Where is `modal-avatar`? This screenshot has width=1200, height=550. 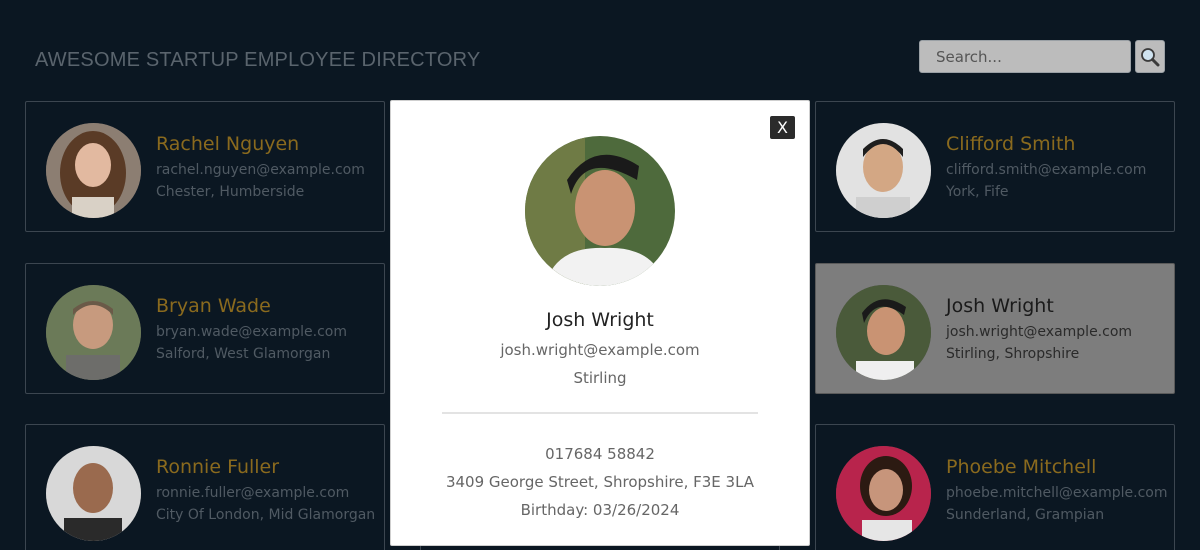 modal-avatar is located at coordinates (600, 211).